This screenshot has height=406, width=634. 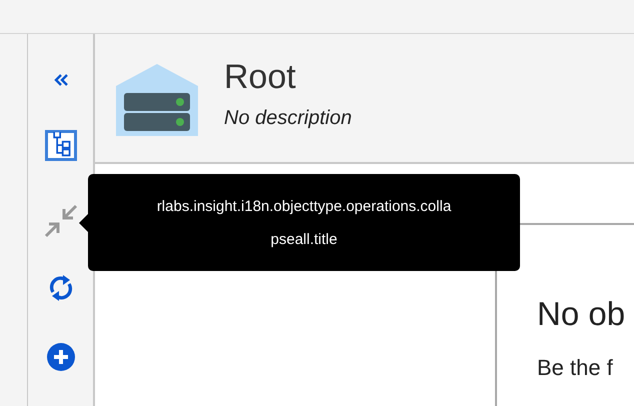 I want to click on server-icon, so click(x=157, y=100).